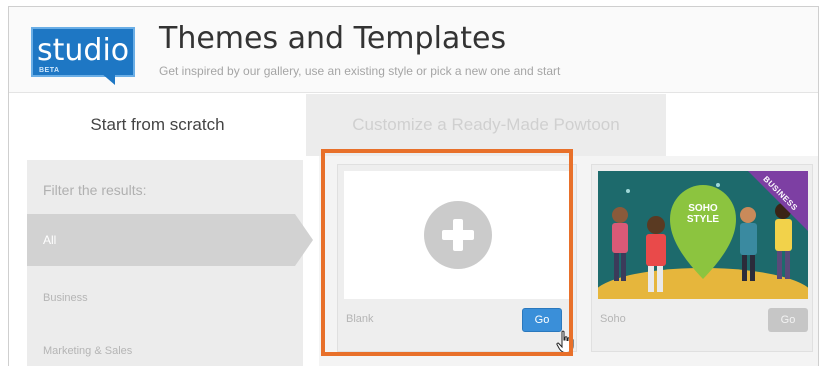 Image resolution: width=827 pixels, height=366 pixels. Describe the element at coordinates (49, 70) in the screenshot. I see `logo-beta-badge: BETA` at that location.